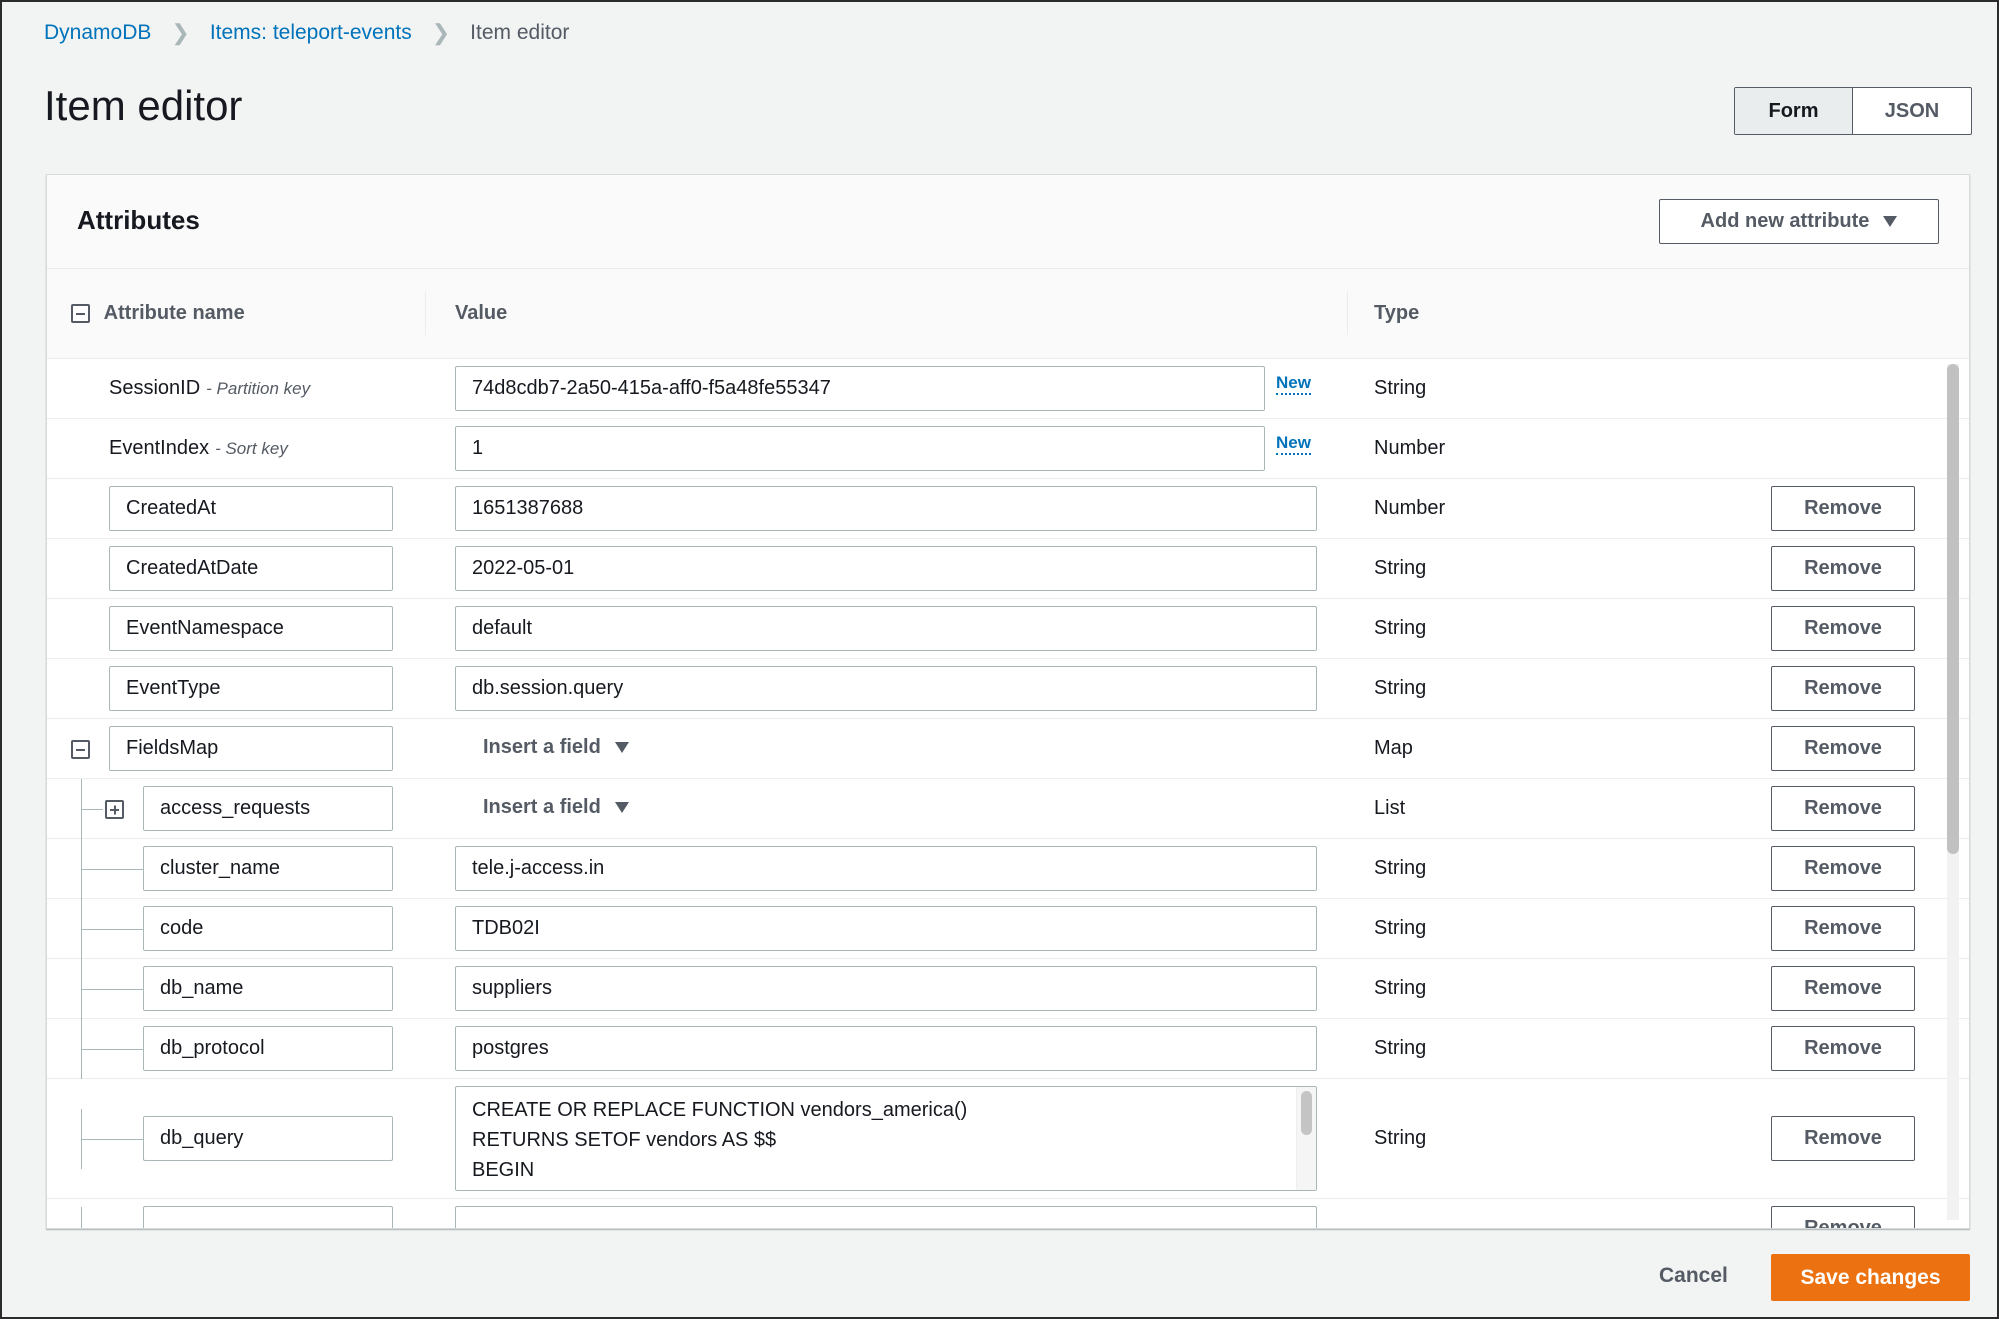 Image resolution: width=1999 pixels, height=1319 pixels. Describe the element at coordinates (886, 1048) in the screenshot. I see `attribute-value-input: postgres` at that location.